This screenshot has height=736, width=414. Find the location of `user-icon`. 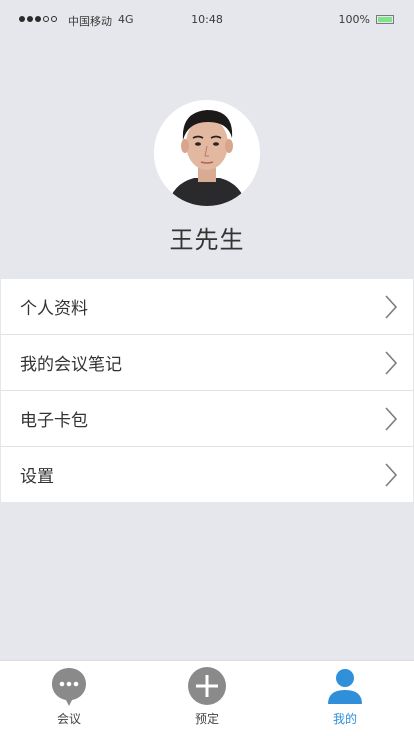

user-icon is located at coordinates (345, 686).